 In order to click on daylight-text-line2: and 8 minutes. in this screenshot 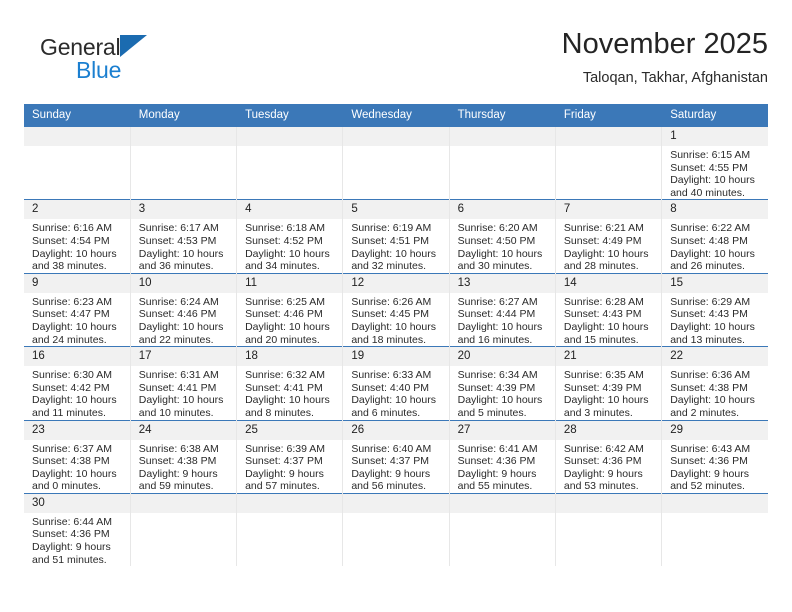, I will do `click(279, 412)`.